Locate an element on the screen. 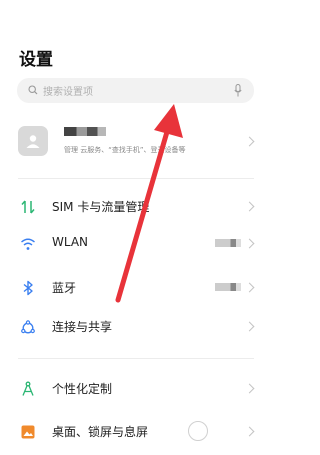 The width and height of the screenshot is (320, 455). avatar is located at coordinates (33, 141).